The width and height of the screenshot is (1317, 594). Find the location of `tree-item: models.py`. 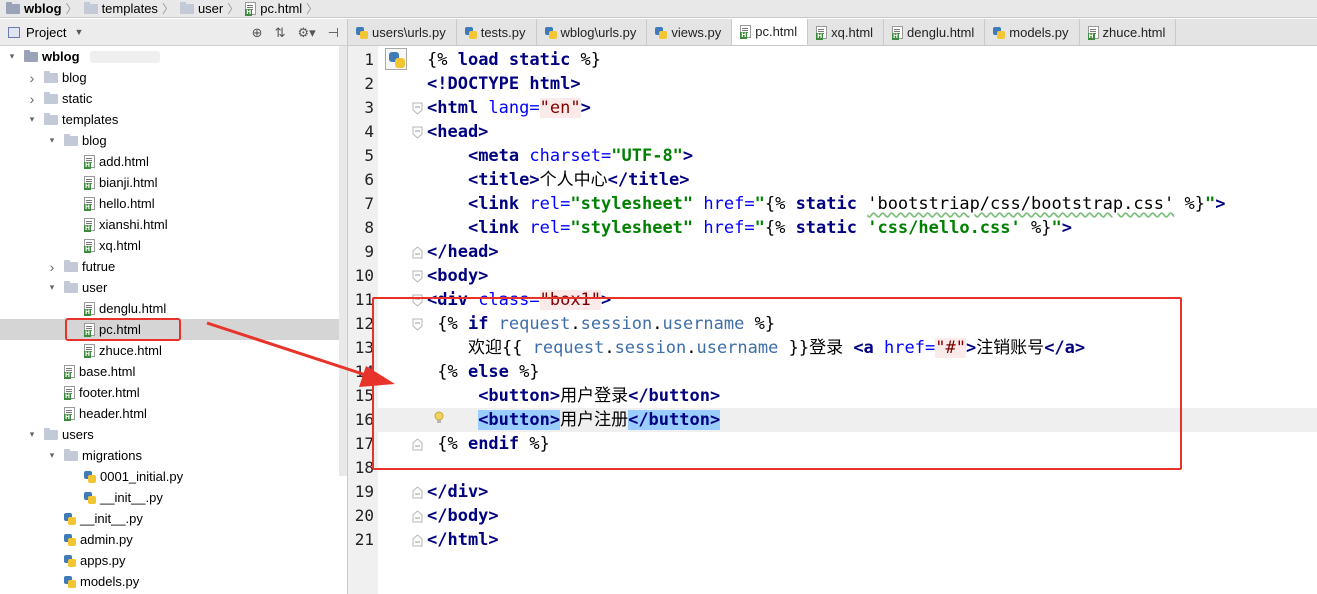

tree-item: models.py is located at coordinates (173, 581).